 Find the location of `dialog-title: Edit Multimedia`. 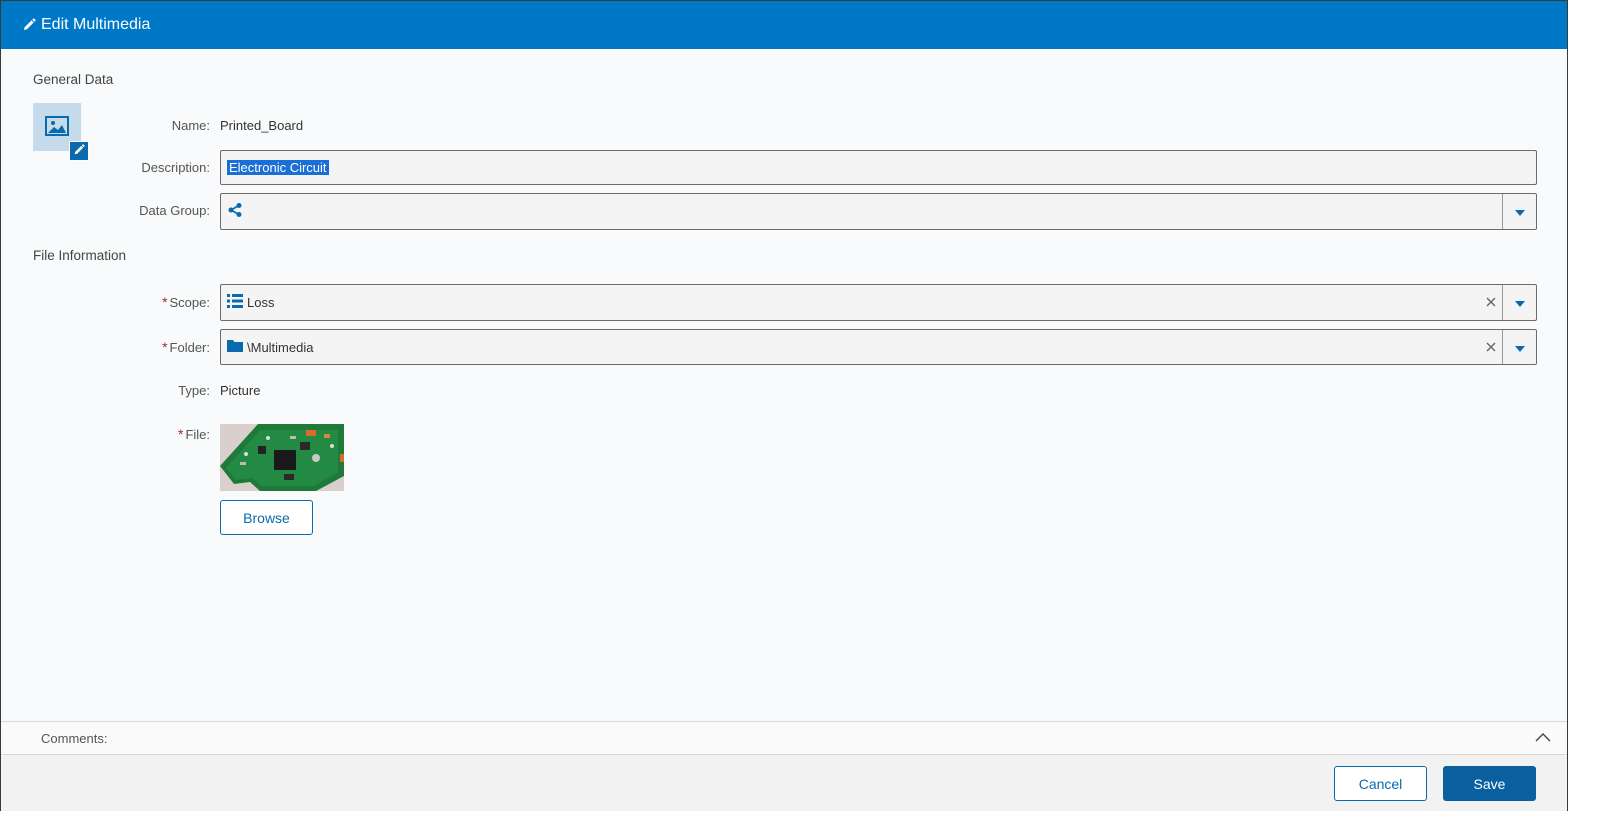

dialog-title: Edit Multimedia is located at coordinates (96, 24).